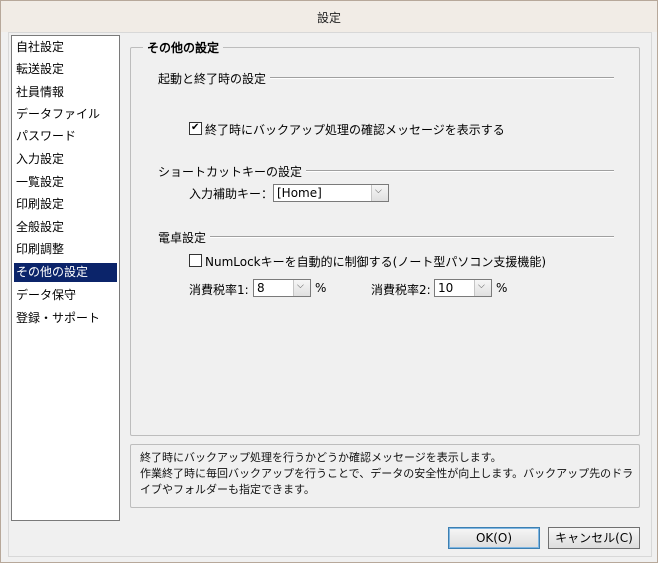 The image size is (658, 563). I want to click on sidebar-item-employee: 社員情報, so click(65, 92).